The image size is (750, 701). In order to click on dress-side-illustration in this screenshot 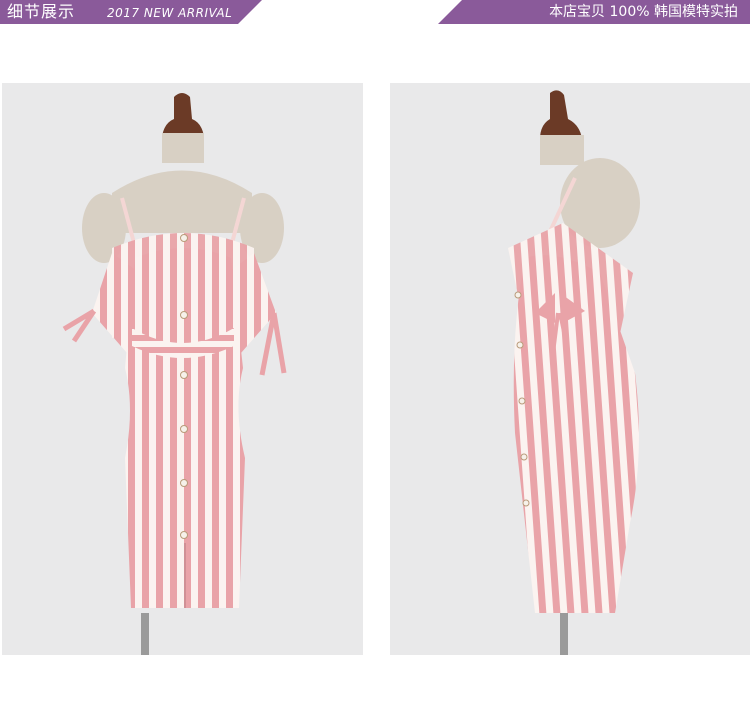, I will do `click(574, 372)`.